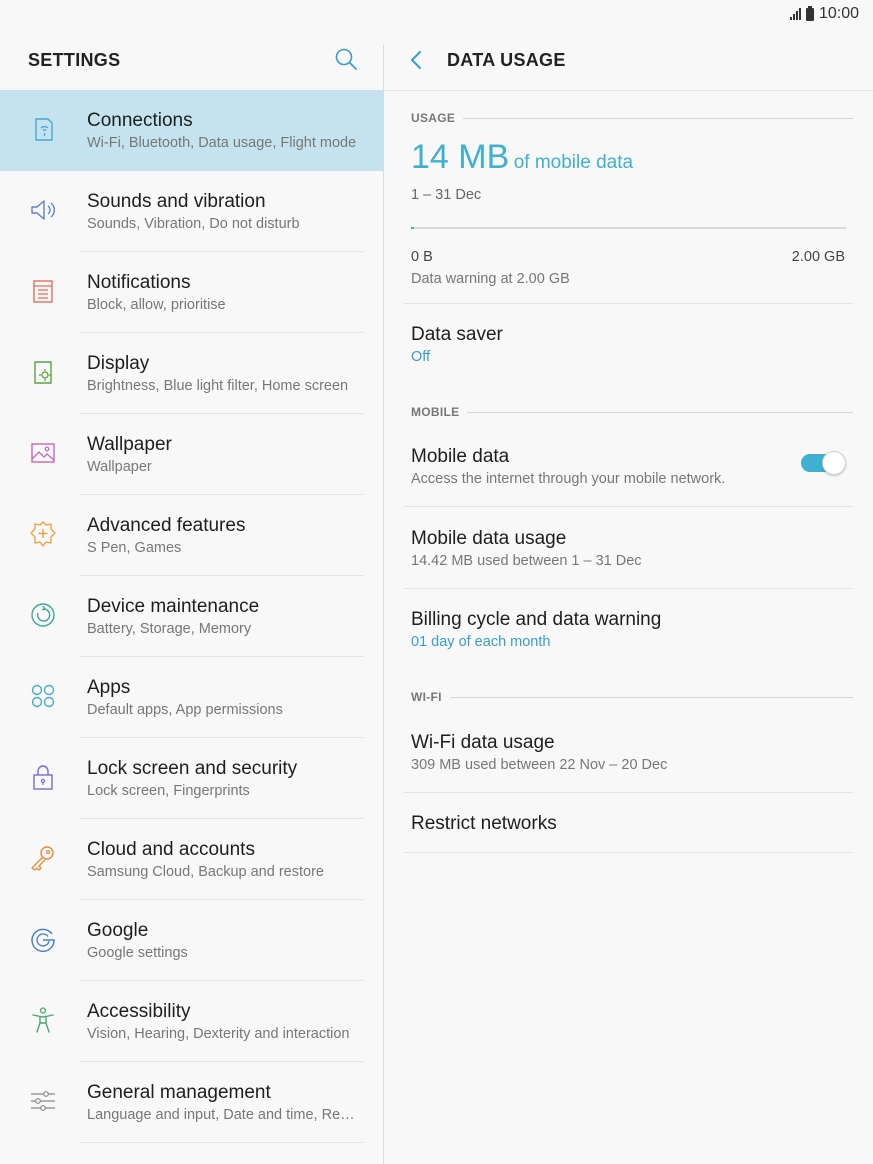 This screenshot has width=873, height=1164. I want to click on usage-suffix: of mobile data, so click(573, 162).